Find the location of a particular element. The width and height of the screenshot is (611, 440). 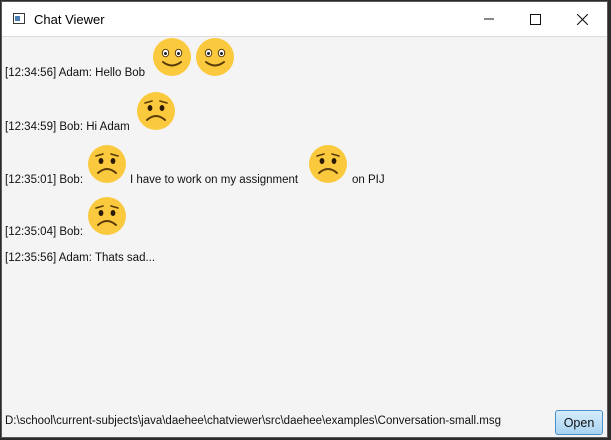

chat-message: [12:34:59] Bob: Hi Adam is located at coordinates (67, 127).